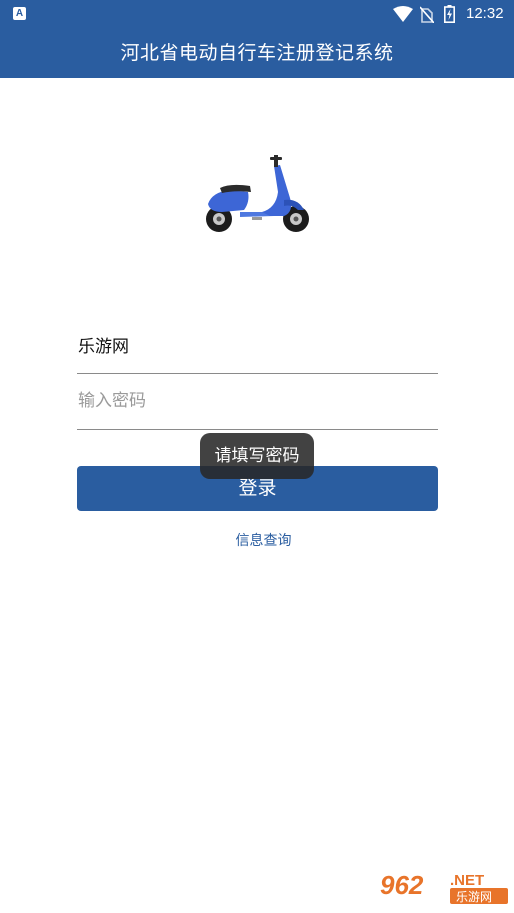 Image resolution: width=514 pixels, height=913 pixels. What do you see at coordinates (257, 456) in the screenshot?
I see `toast-message: 请填写密码` at bounding box center [257, 456].